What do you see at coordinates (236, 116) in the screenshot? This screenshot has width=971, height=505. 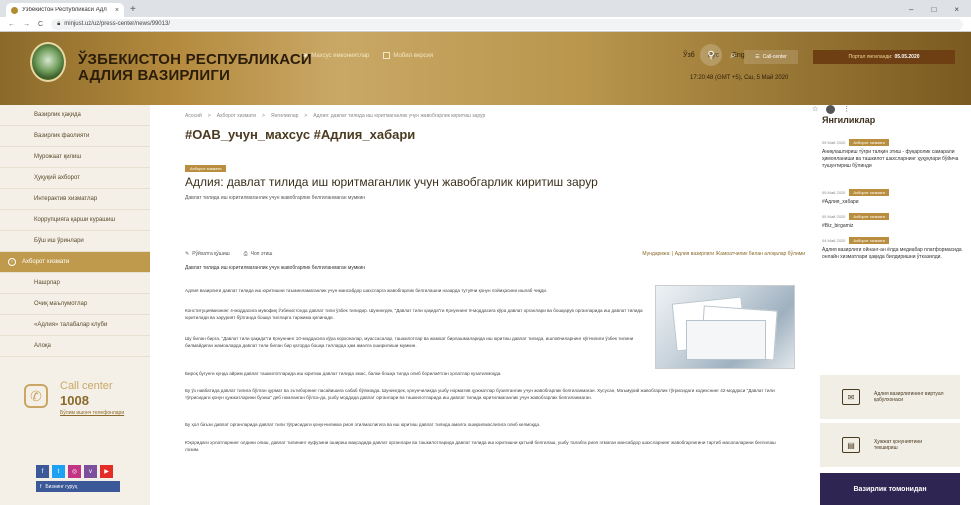 I see `breadcrumb-item: Ахборот хизмати` at bounding box center [236, 116].